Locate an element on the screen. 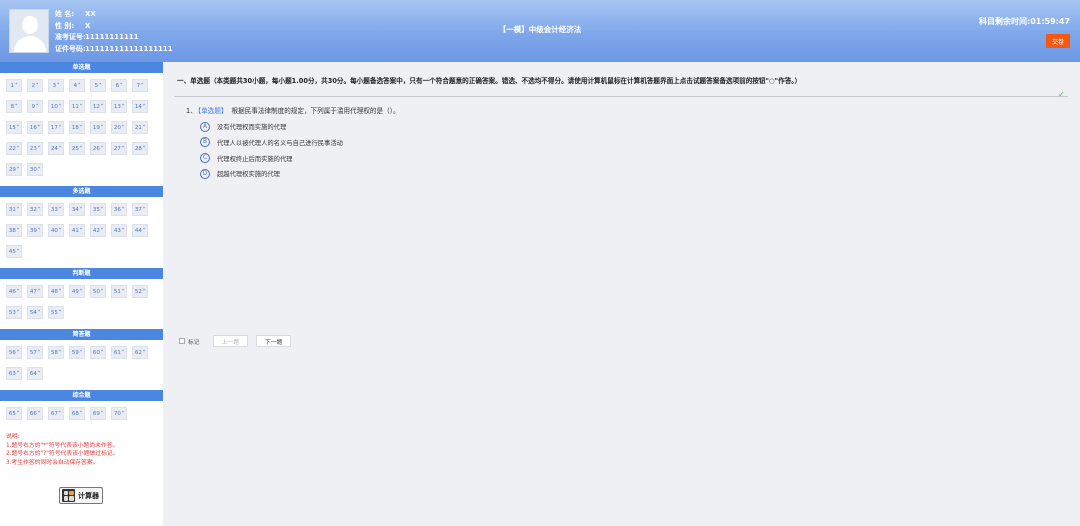 The width and height of the screenshot is (1080, 526). question-jump-button: 10 * is located at coordinates (56, 106).